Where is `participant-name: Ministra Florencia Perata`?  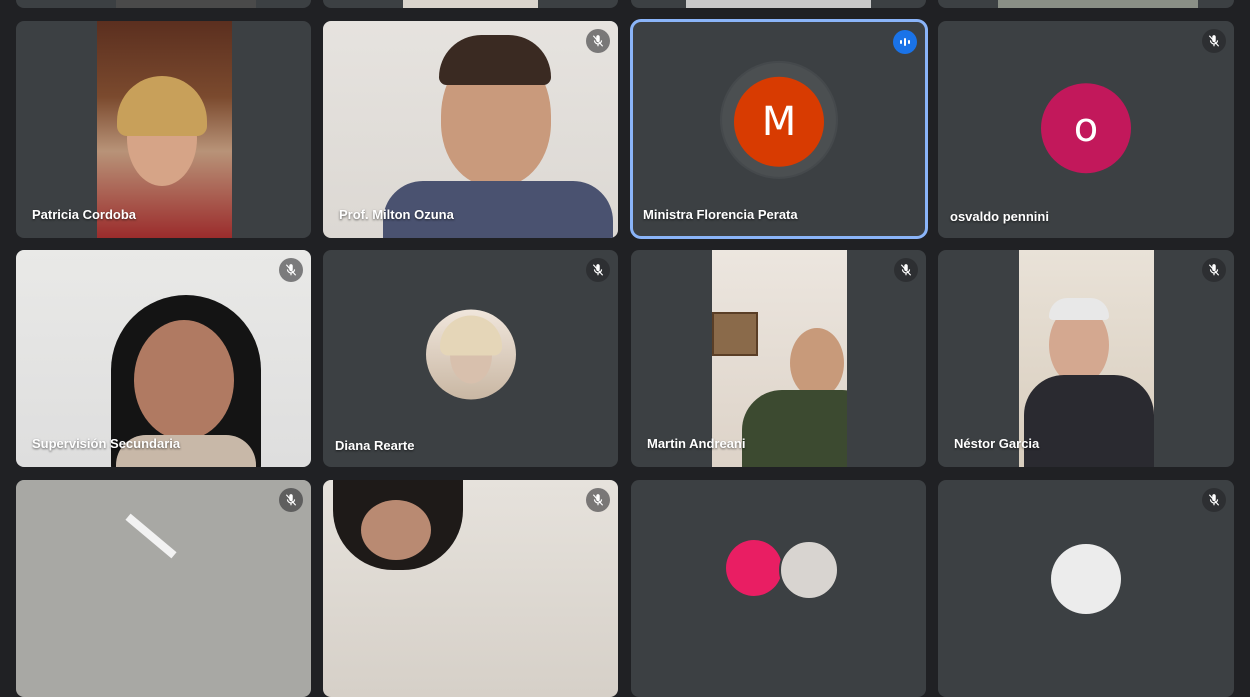
participant-name: Ministra Florencia Perata is located at coordinates (720, 214).